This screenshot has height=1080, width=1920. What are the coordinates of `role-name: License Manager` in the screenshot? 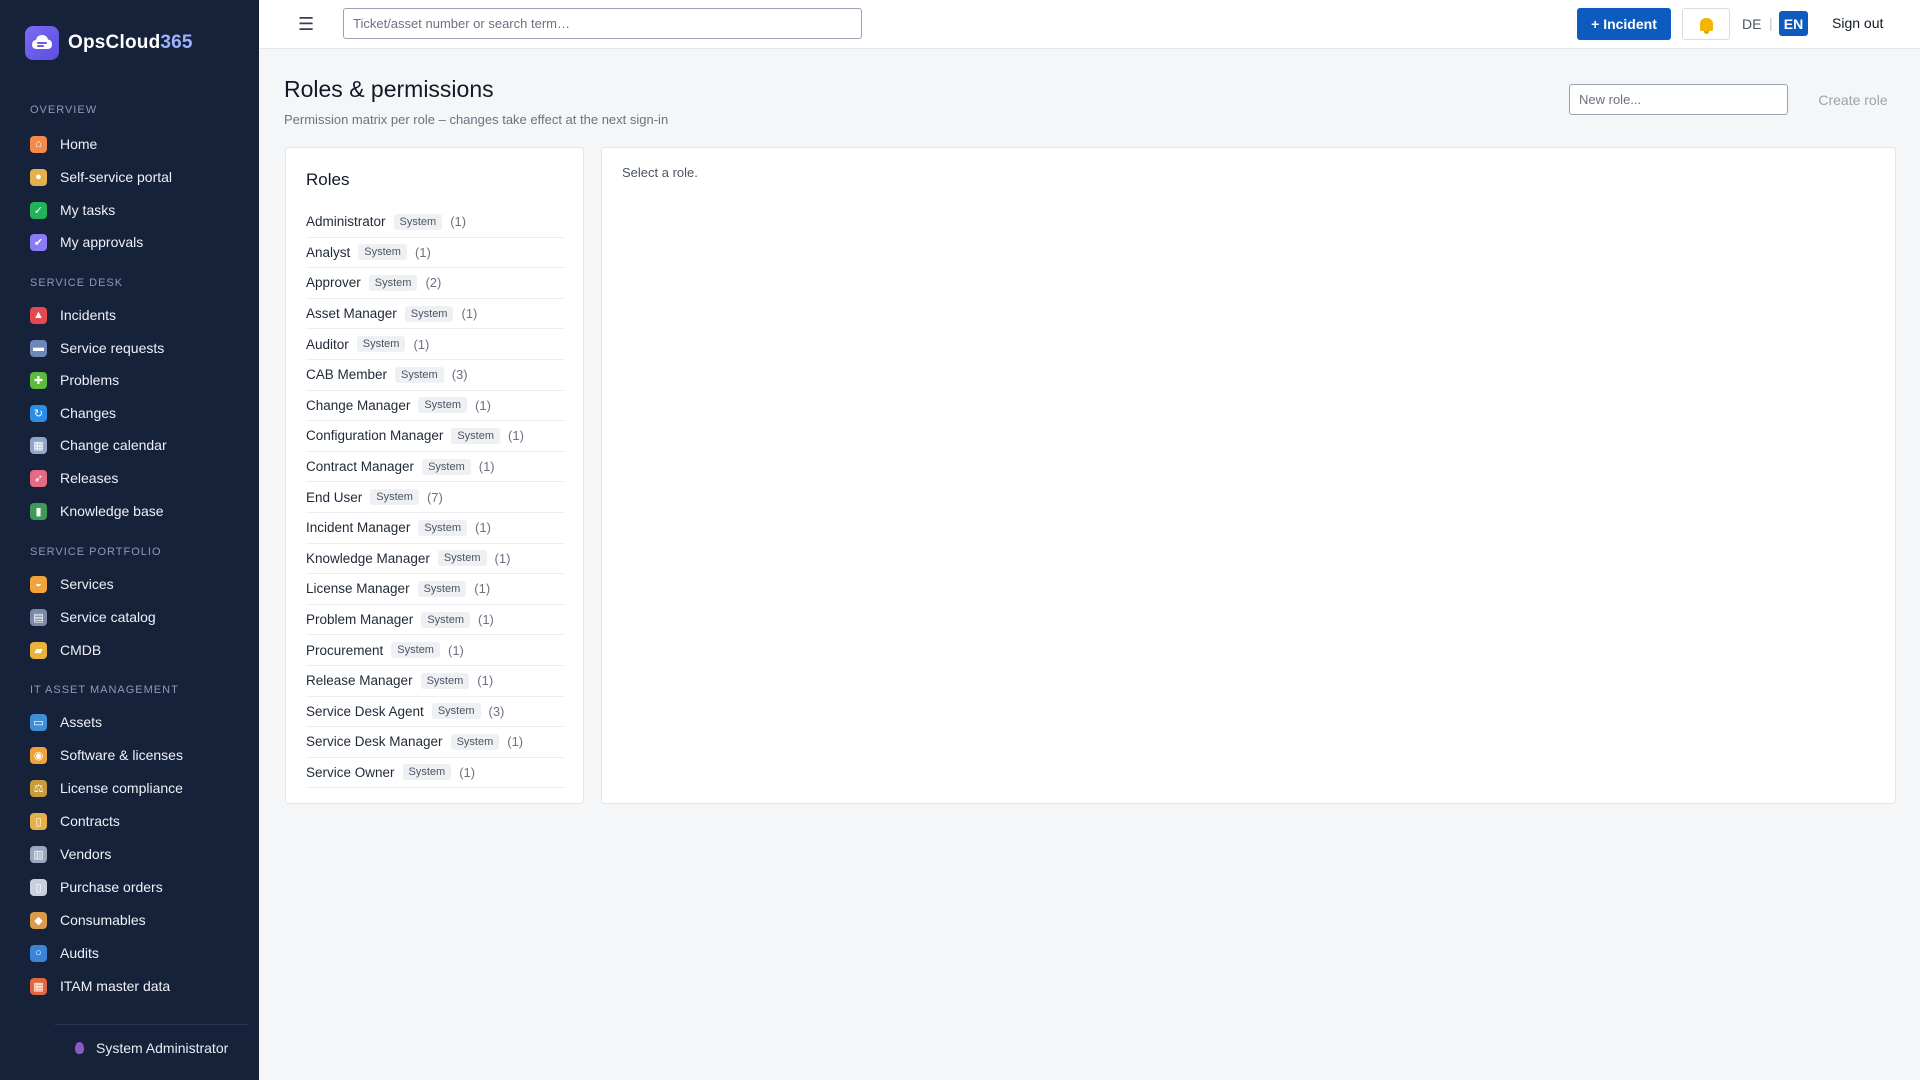 It's located at (358, 589).